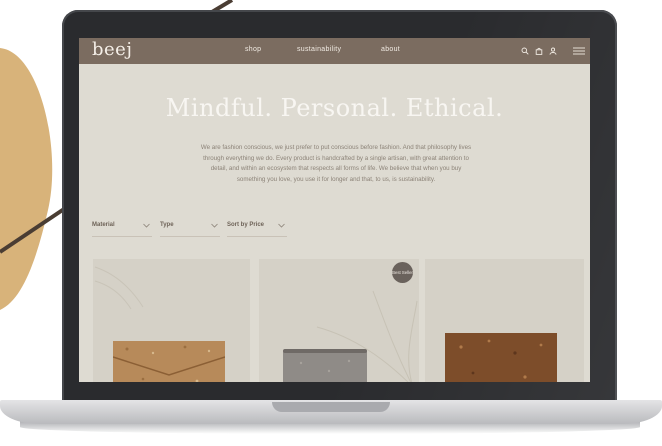  Describe the element at coordinates (402, 272) in the screenshot. I see `best-seller-badge: Best Seller` at that location.